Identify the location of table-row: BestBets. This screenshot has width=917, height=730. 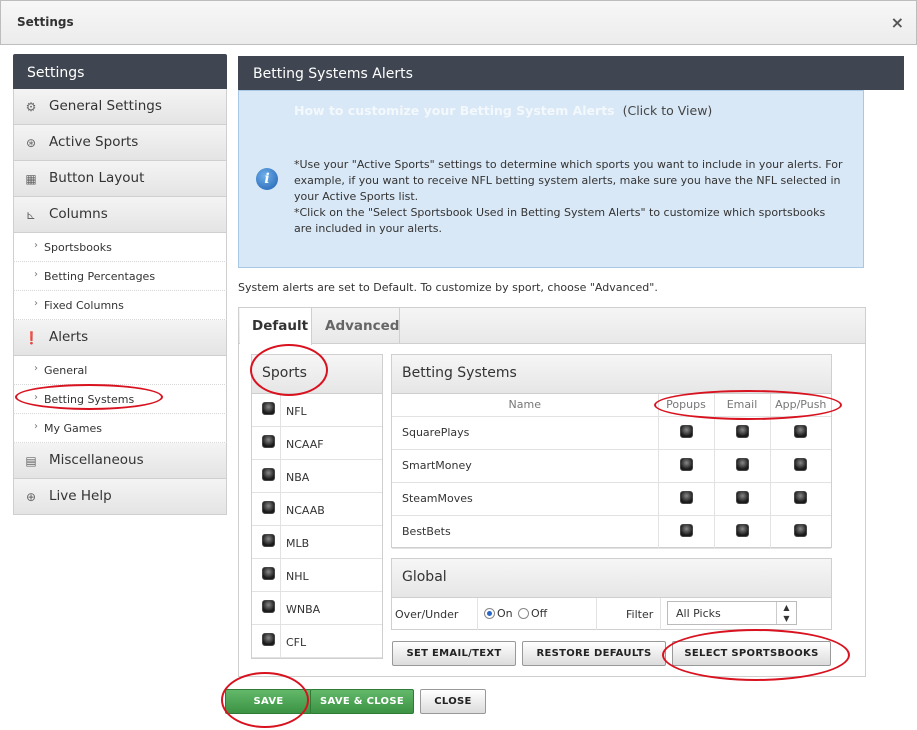
(611, 532).